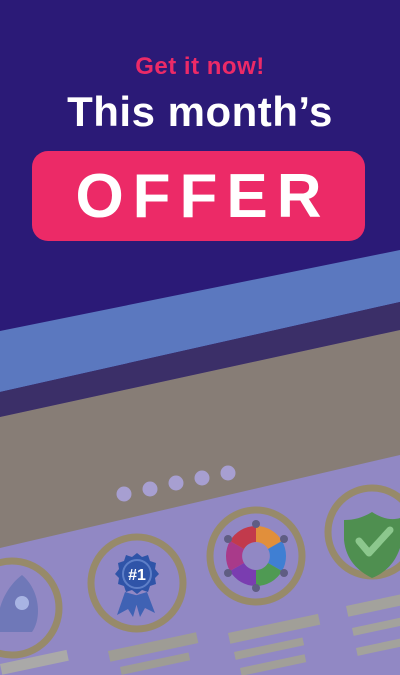 This screenshot has height=675, width=400. What do you see at coordinates (200, 111) in the screenshot?
I see `promo-headline: This month’s` at bounding box center [200, 111].